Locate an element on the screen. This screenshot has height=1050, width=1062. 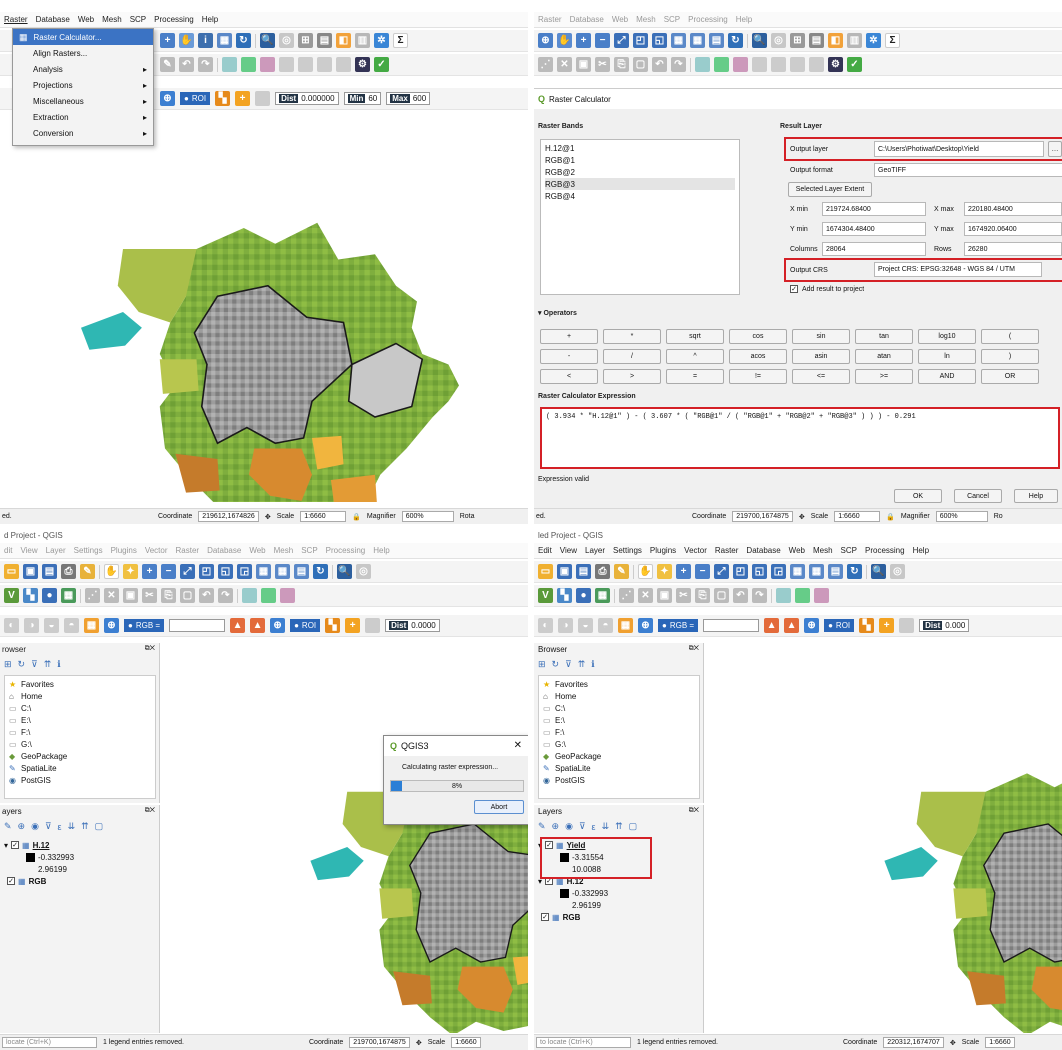
rgb-combo is located at coordinates (731, 625).